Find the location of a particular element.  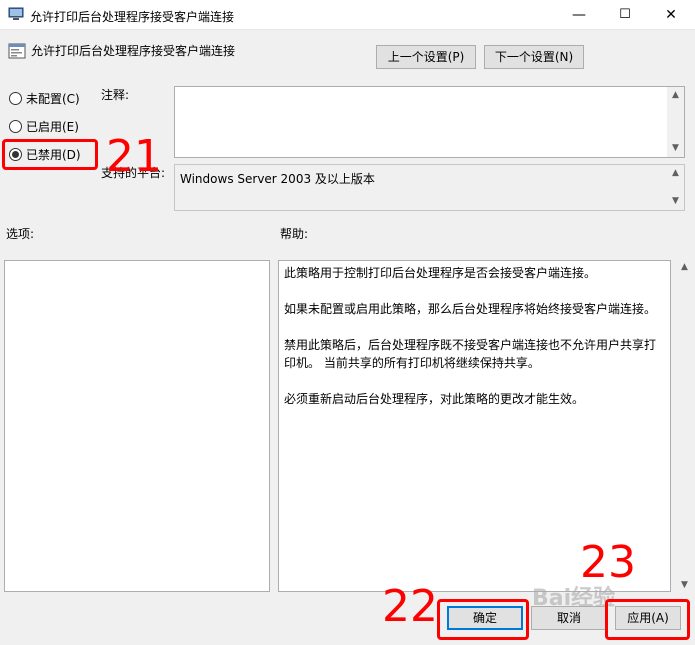

comment-textarea: ▲ ▼ is located at coordinates (429, 122).